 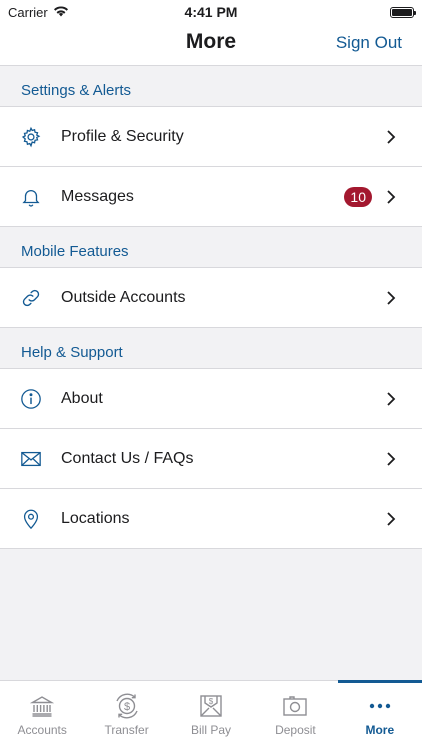 I want to click on carrier-label: Carrier, so click(x=28, y=12).